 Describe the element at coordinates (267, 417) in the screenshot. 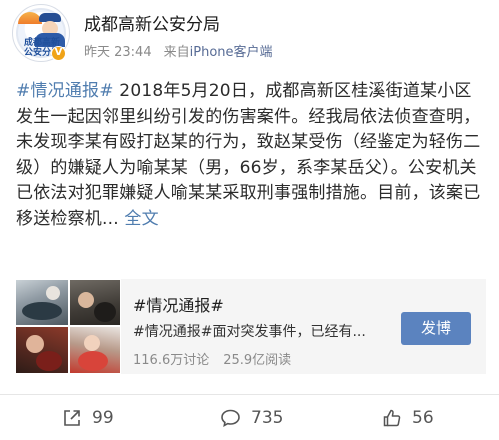

I see `comment-count: 735` at that location.